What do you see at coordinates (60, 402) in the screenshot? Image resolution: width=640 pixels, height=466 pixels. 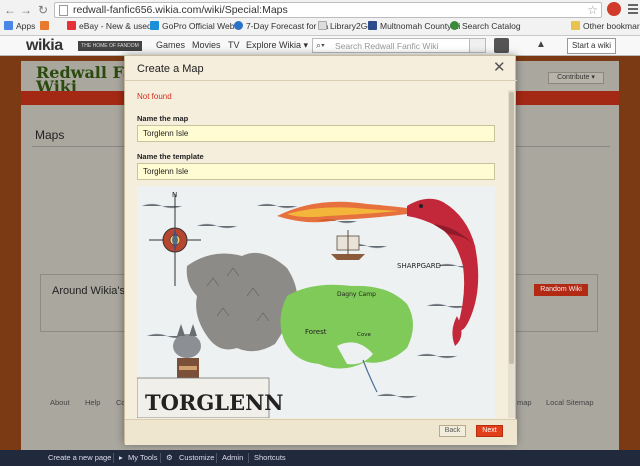 I see `footer-about: About` at bounding box center [60, 402].